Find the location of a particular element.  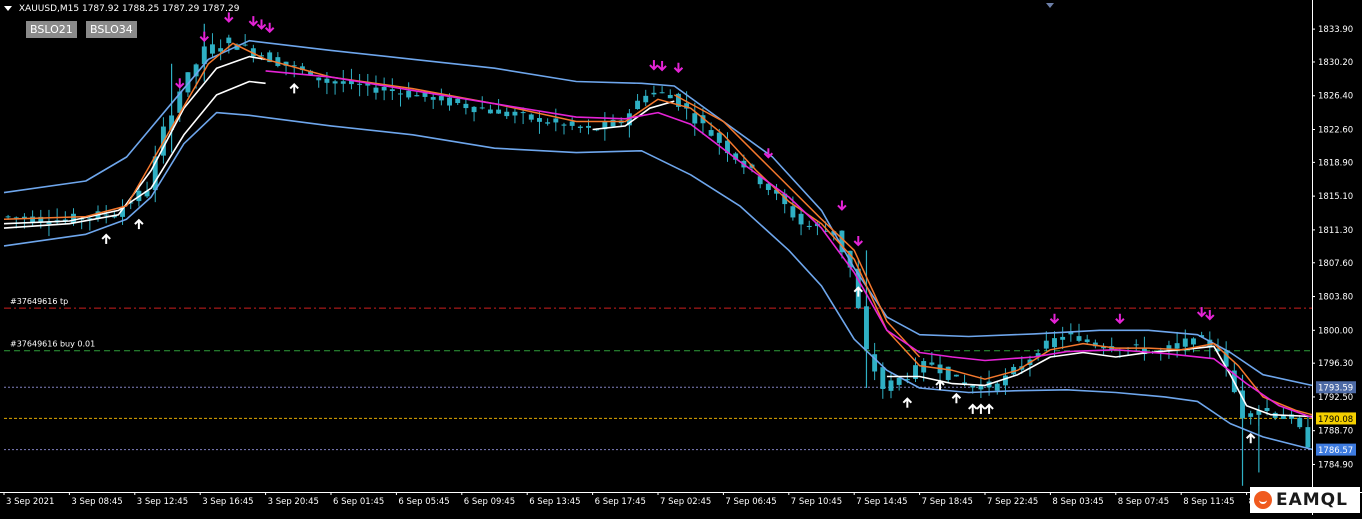

y-tick-label: 1792.50 is located at coordinates (1335, 398).